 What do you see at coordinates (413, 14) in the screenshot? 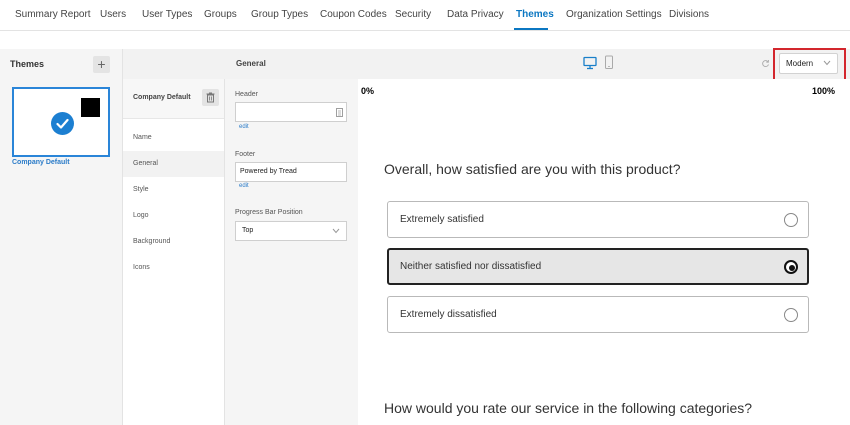
I see `tab-security: Security` at bounding box center [413, 14].